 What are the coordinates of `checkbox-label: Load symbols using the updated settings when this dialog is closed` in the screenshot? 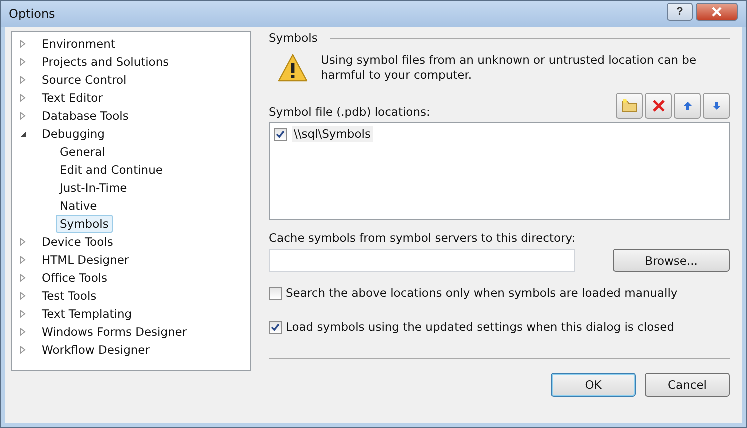 It's located at (480, 327).